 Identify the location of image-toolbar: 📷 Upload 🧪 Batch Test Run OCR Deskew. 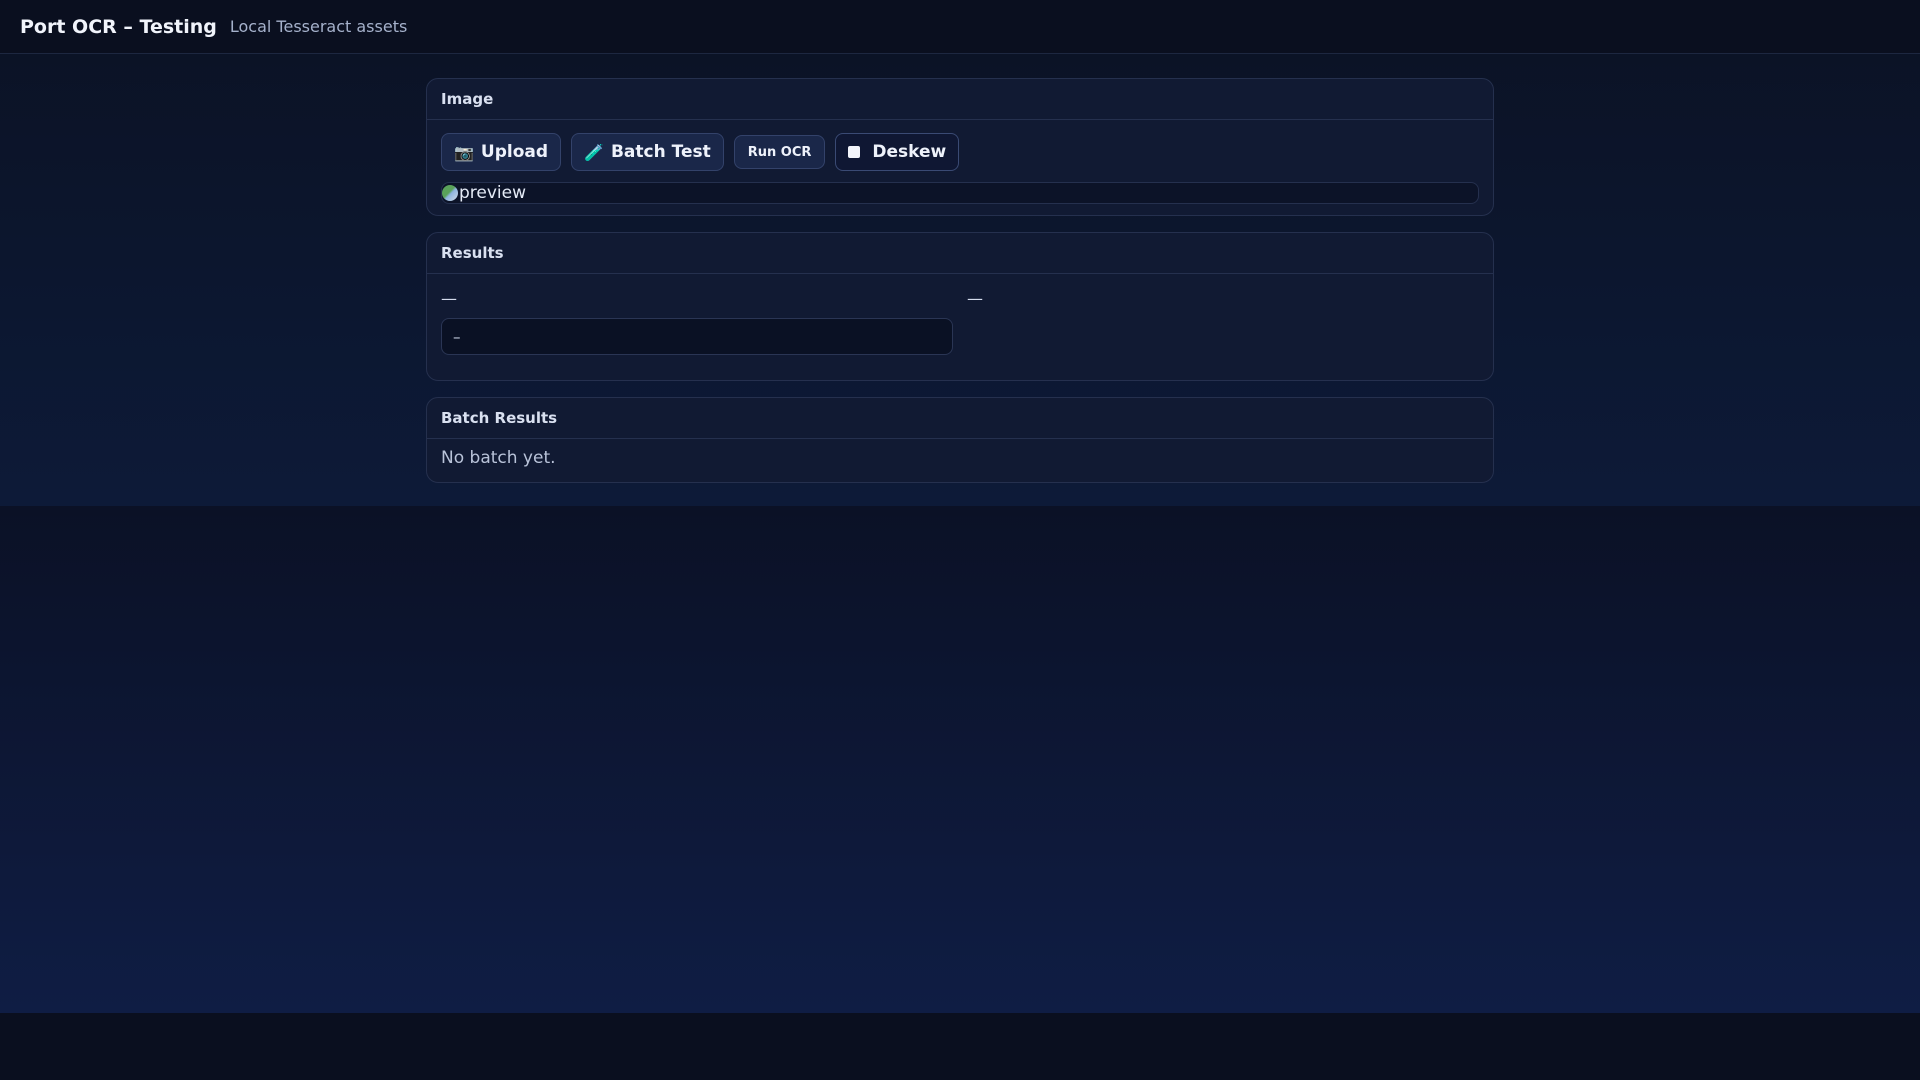
(705, 152).